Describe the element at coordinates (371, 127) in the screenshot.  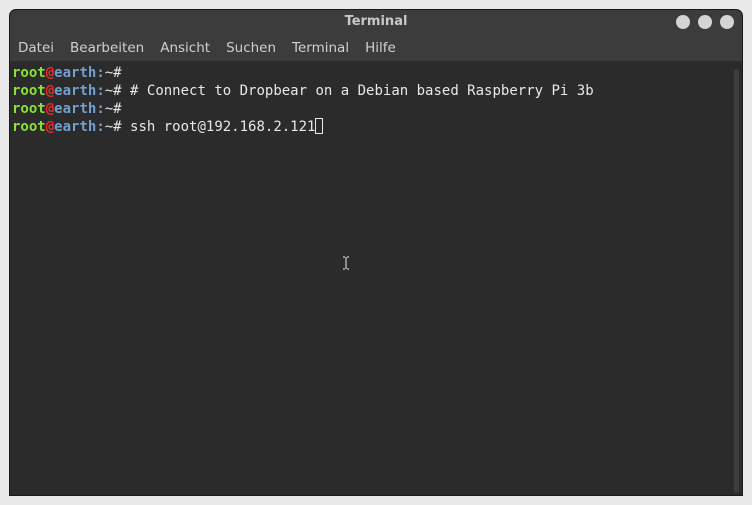
I see `terminal-line: root@earth:~# ssh root@192.168.2.121` at that location.